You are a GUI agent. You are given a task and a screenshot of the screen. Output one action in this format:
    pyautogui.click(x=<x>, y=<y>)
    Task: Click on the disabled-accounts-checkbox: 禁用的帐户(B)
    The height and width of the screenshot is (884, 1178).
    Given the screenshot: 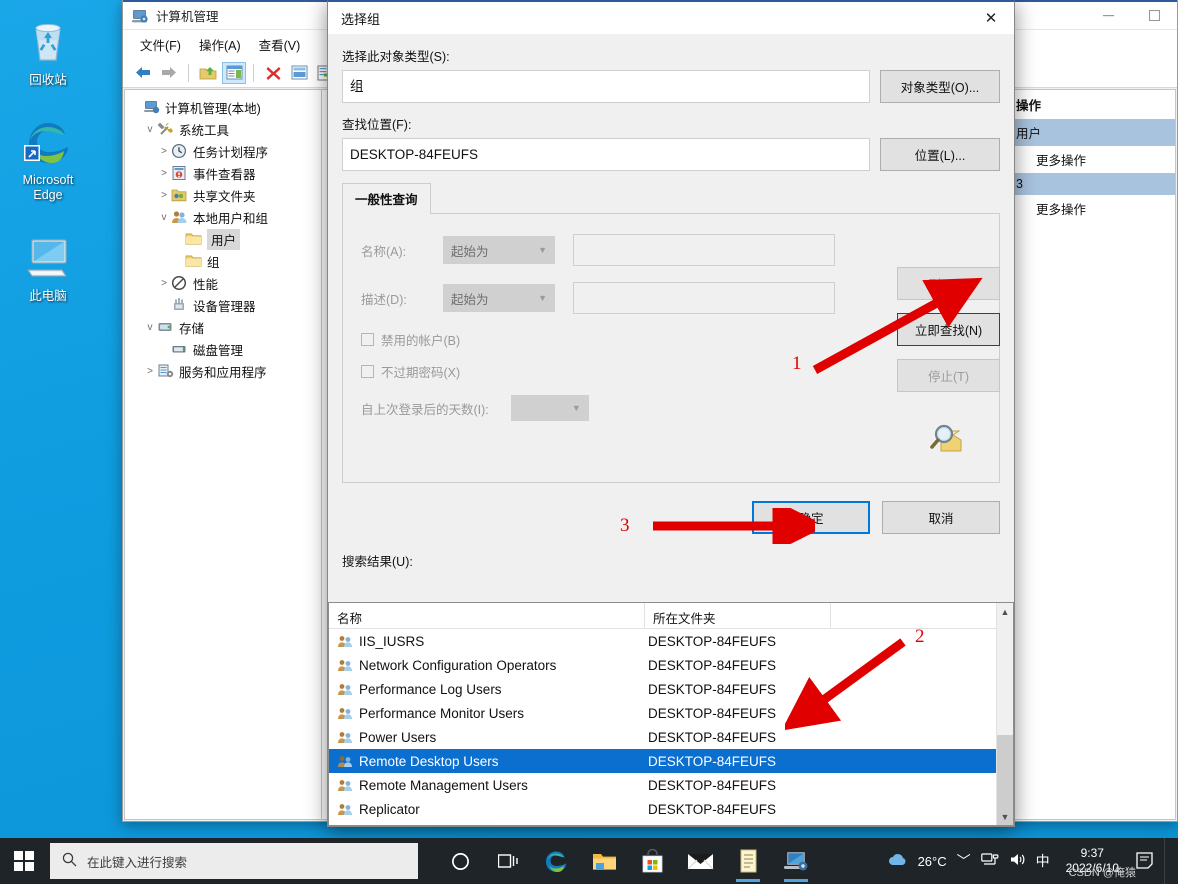 What is the action you would take?
    pyautogui.click(x=671, y=339)
    